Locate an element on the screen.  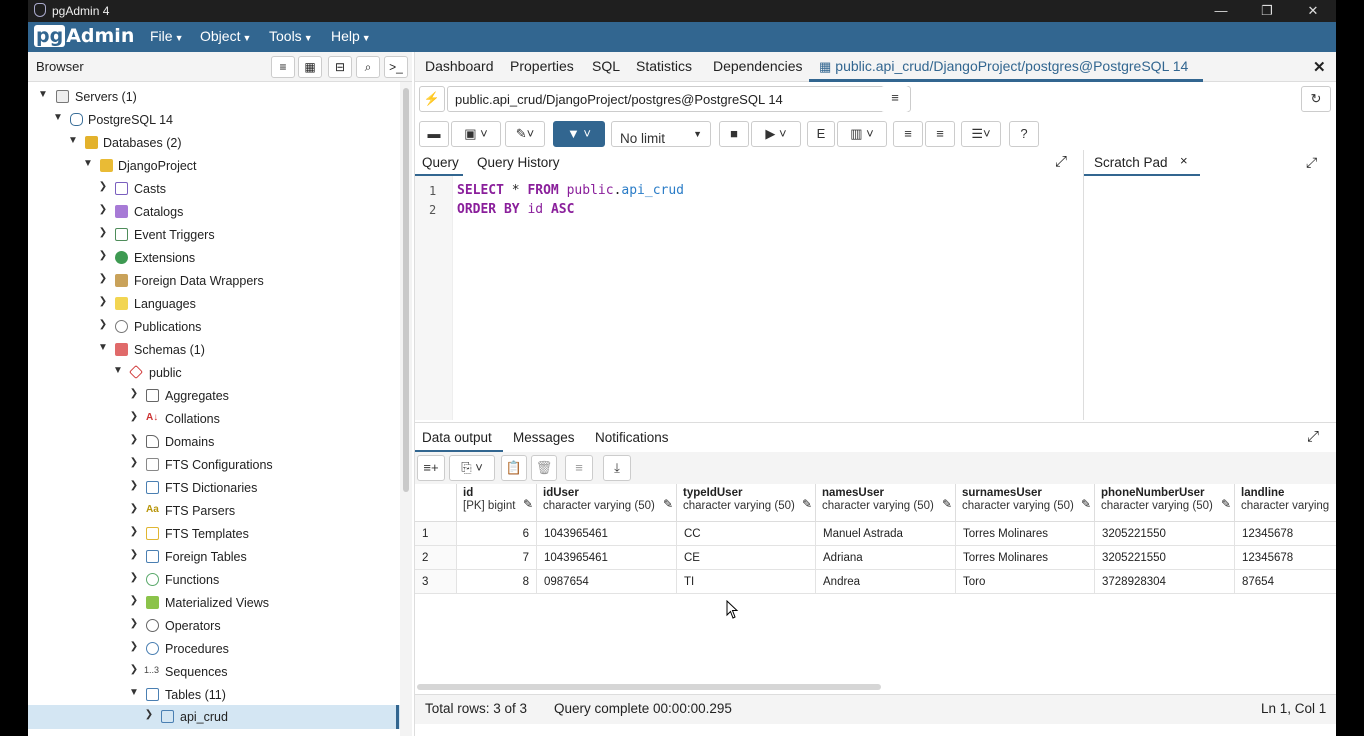
row-number: 3 is located at coordinates (436, 582).